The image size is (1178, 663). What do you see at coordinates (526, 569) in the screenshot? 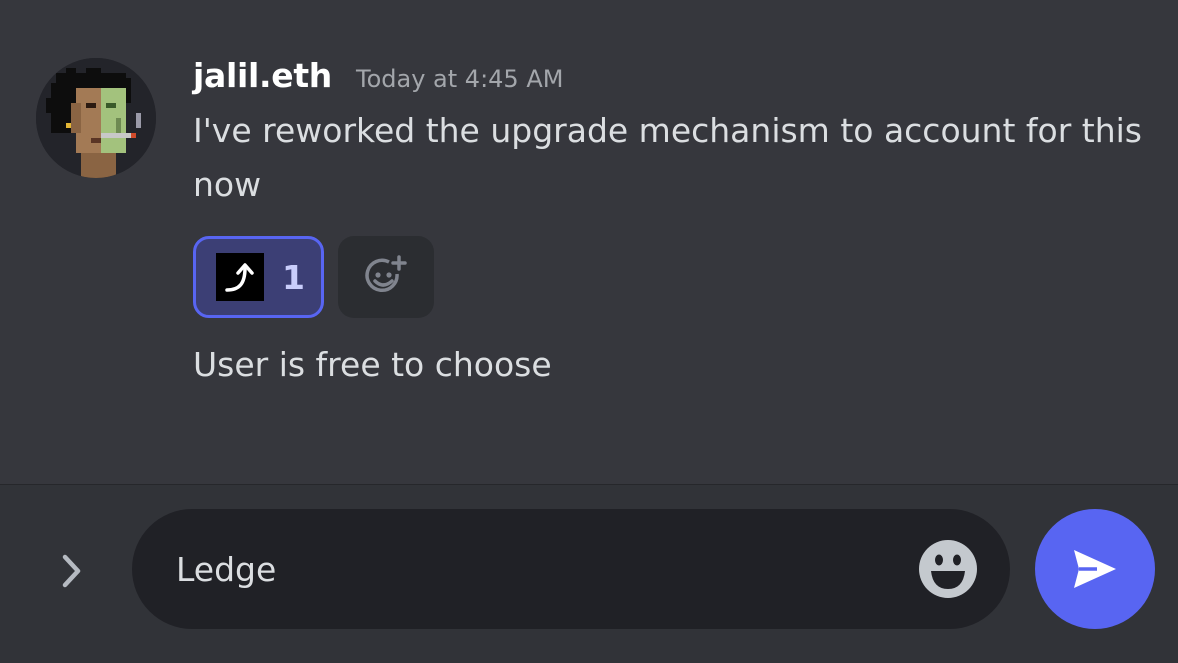
I see `message-input` at bounding box center [526, 569].